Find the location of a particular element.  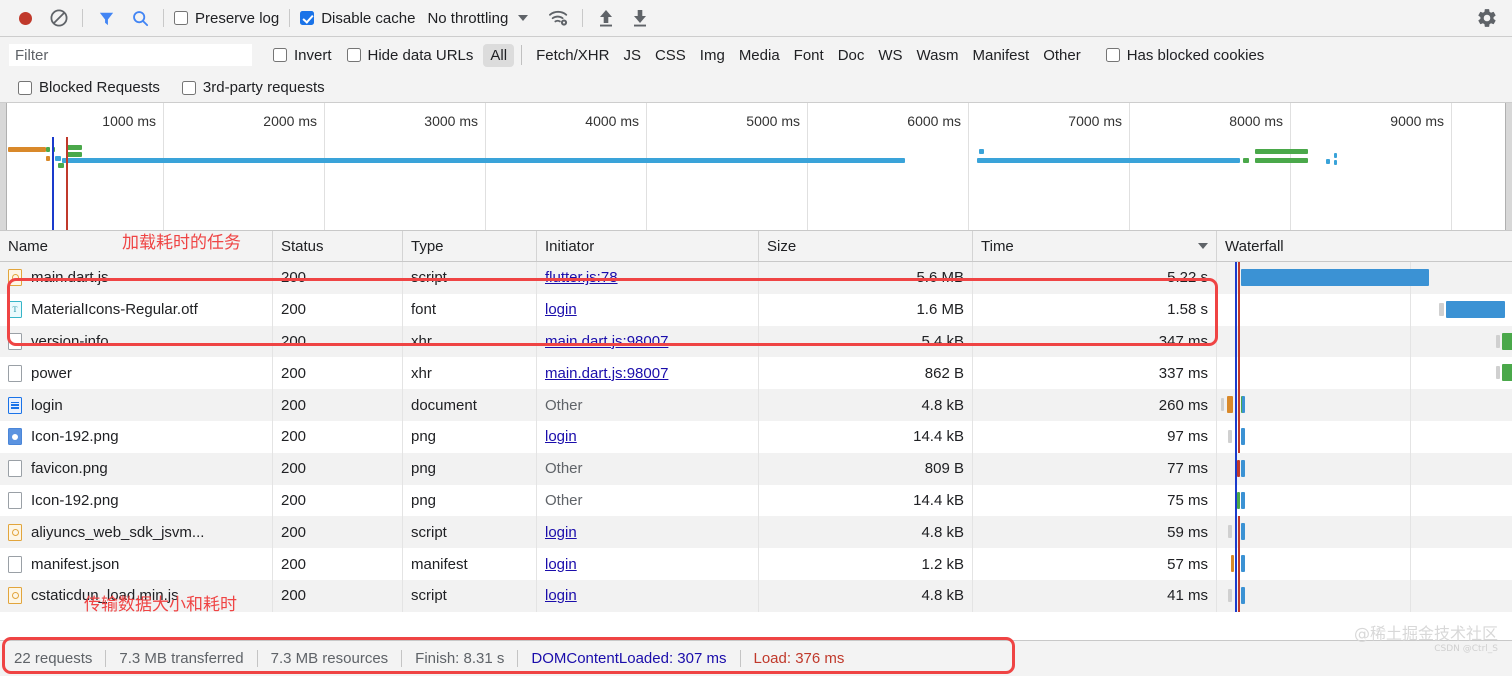

table-row: login 200 document Other 4.8 kB 260 ms is located at coordinates (756, 405).